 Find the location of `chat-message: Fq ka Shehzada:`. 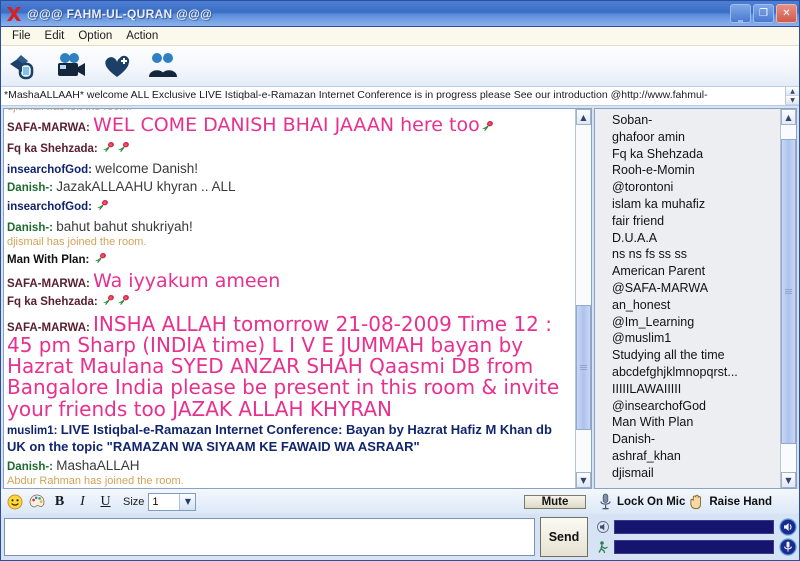

chat-message: Fq ka Shehzada: is located at coordinates (289, 302).